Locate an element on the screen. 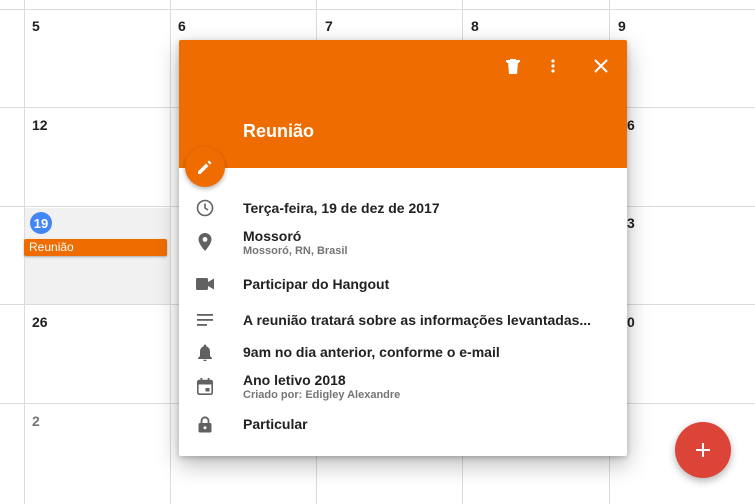  day-number: 12 is located at coordinates (40, 125).